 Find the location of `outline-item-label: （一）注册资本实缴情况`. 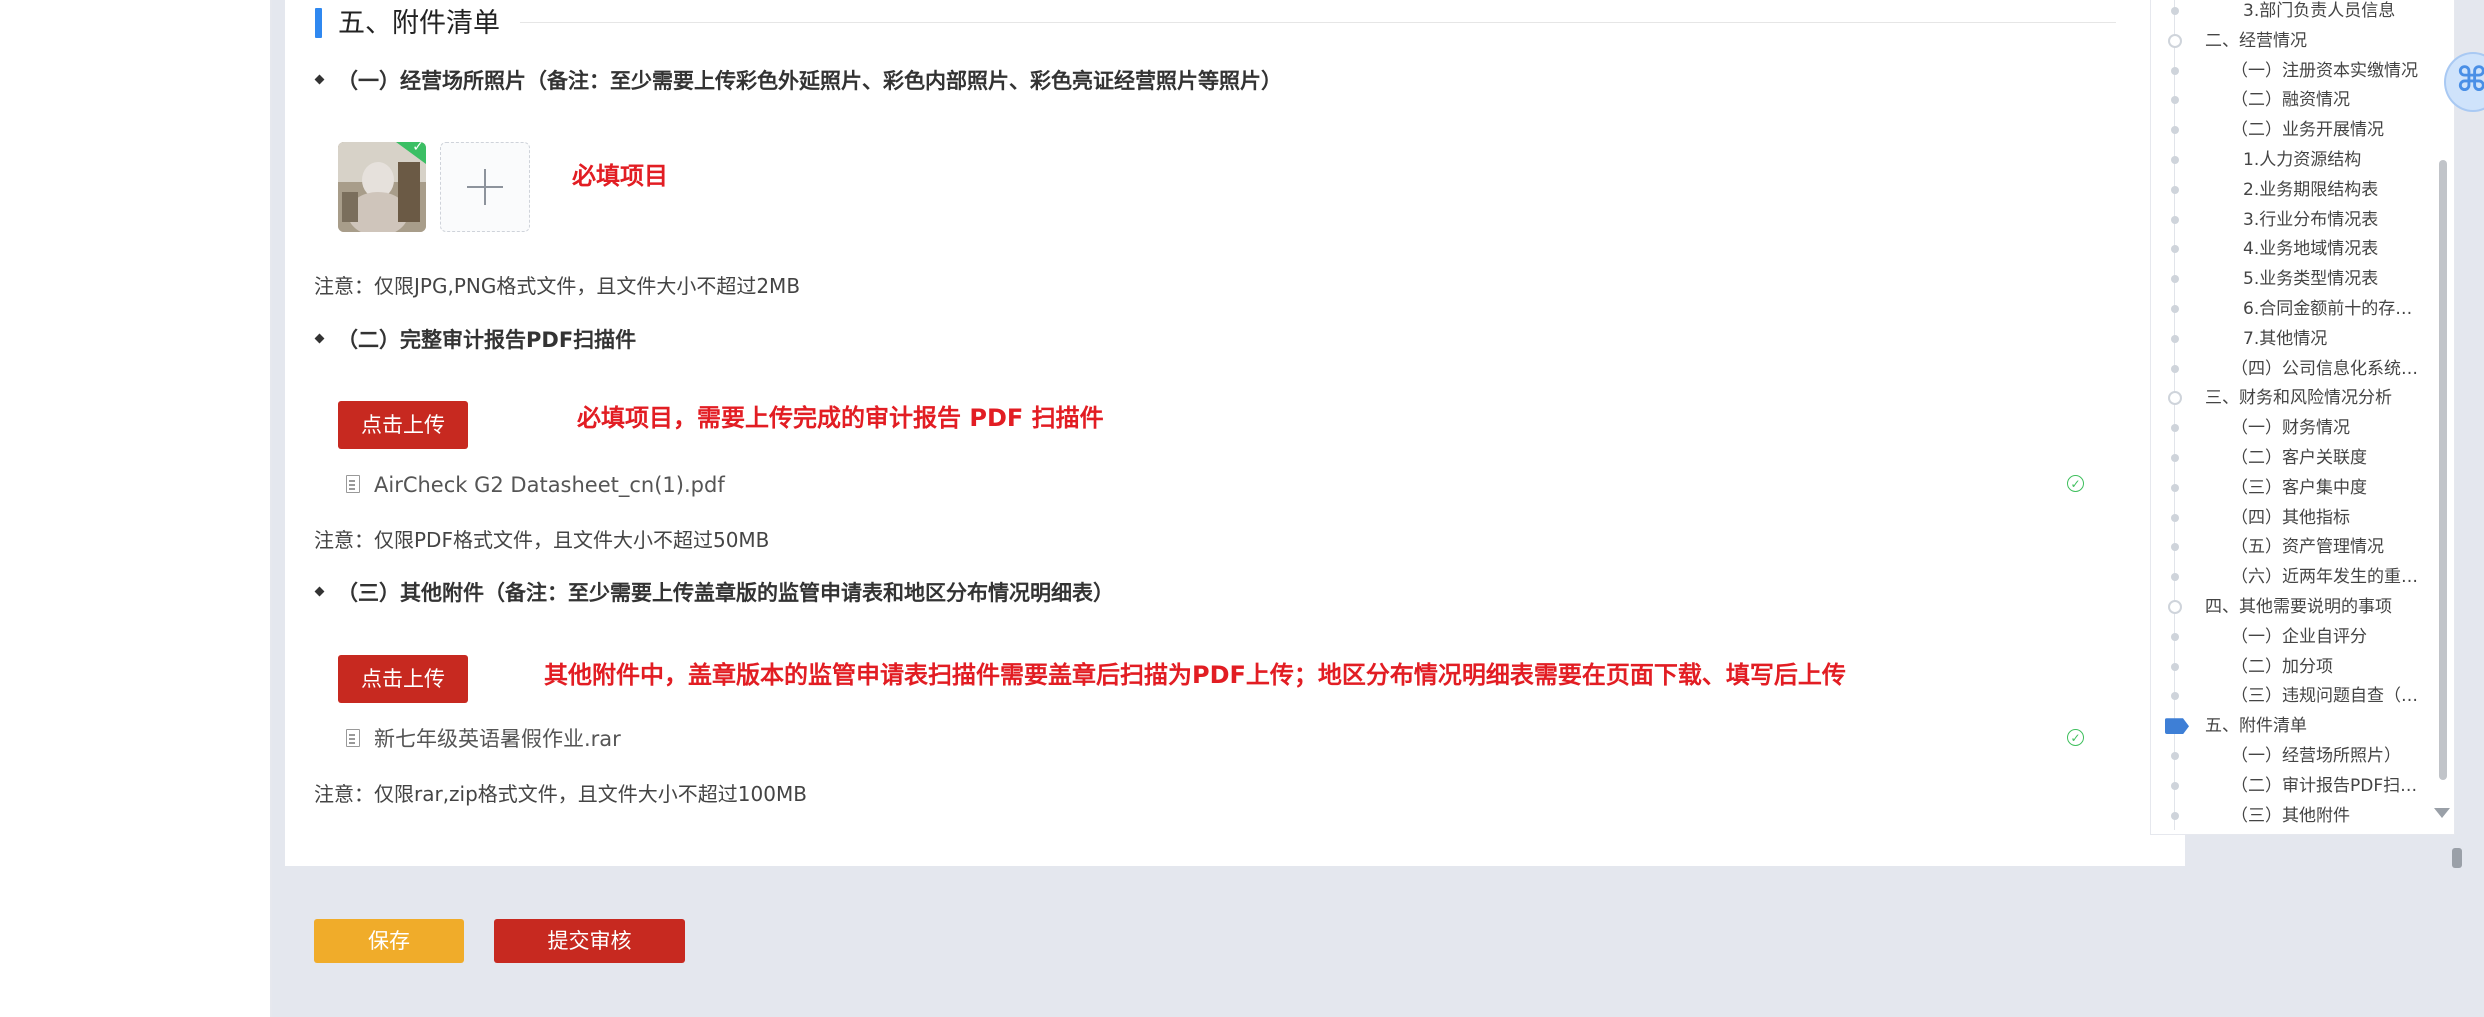

outline-item-label: （一）注册资本实缴情况 is located at coordinates (2324, 70).